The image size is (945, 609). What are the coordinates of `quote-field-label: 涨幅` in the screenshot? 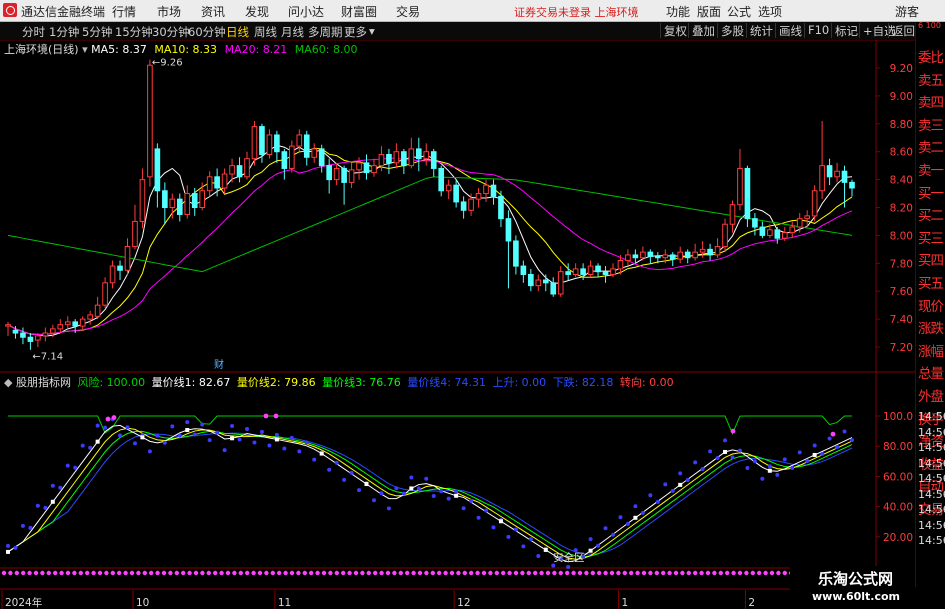 It's located at (931, 351).